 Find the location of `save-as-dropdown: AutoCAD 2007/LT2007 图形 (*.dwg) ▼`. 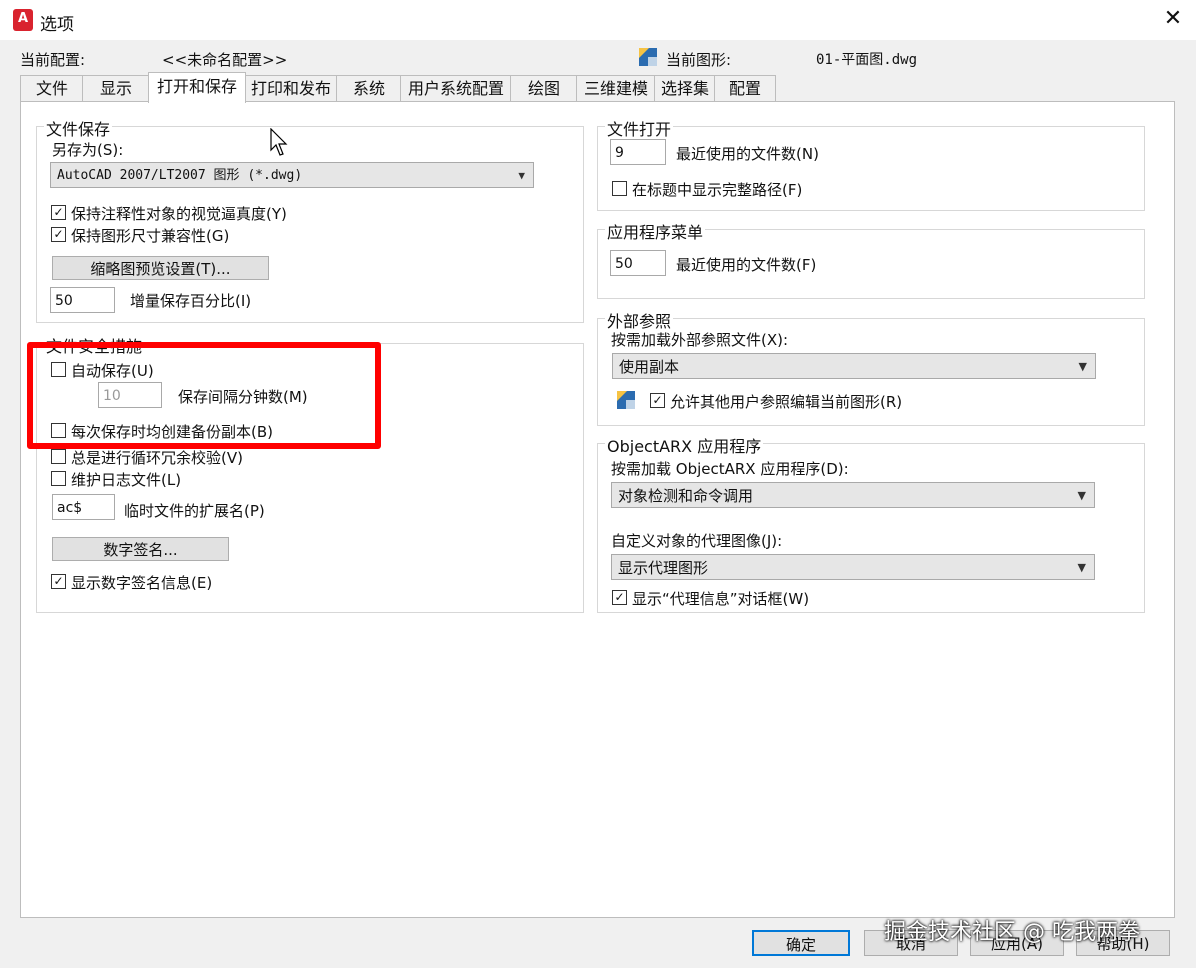

save-as-dropdown: AutoCAD 2007/LT2007 图形 (*.dwg) ▼ is located at coordinates (292, 175).